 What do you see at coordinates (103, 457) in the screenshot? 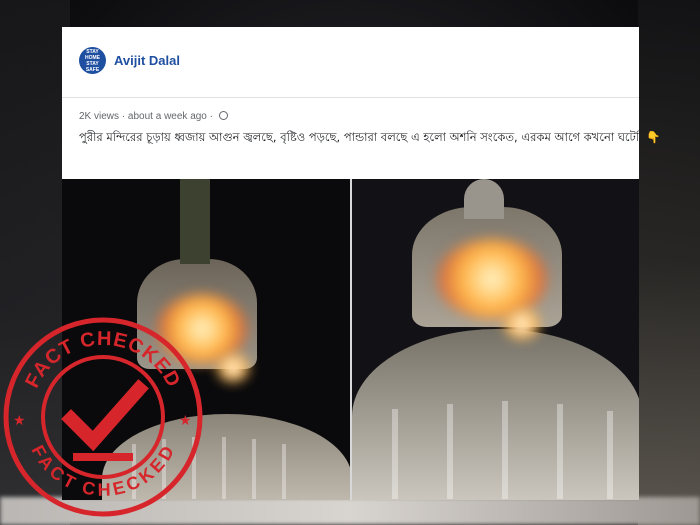
I see `stamp-underline` at bounding box center [103, 457].